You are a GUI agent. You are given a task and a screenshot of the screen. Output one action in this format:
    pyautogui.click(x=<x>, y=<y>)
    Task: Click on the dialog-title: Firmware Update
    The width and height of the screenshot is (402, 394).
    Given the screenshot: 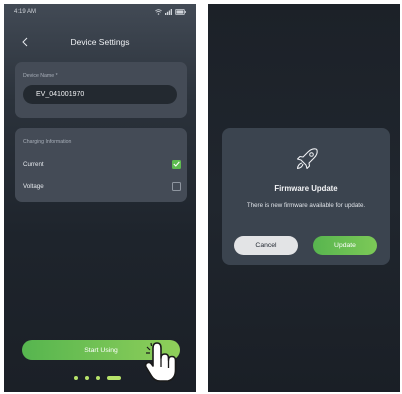 What is the action you would take?
    pyautogui.click(x=306, y=188)
    